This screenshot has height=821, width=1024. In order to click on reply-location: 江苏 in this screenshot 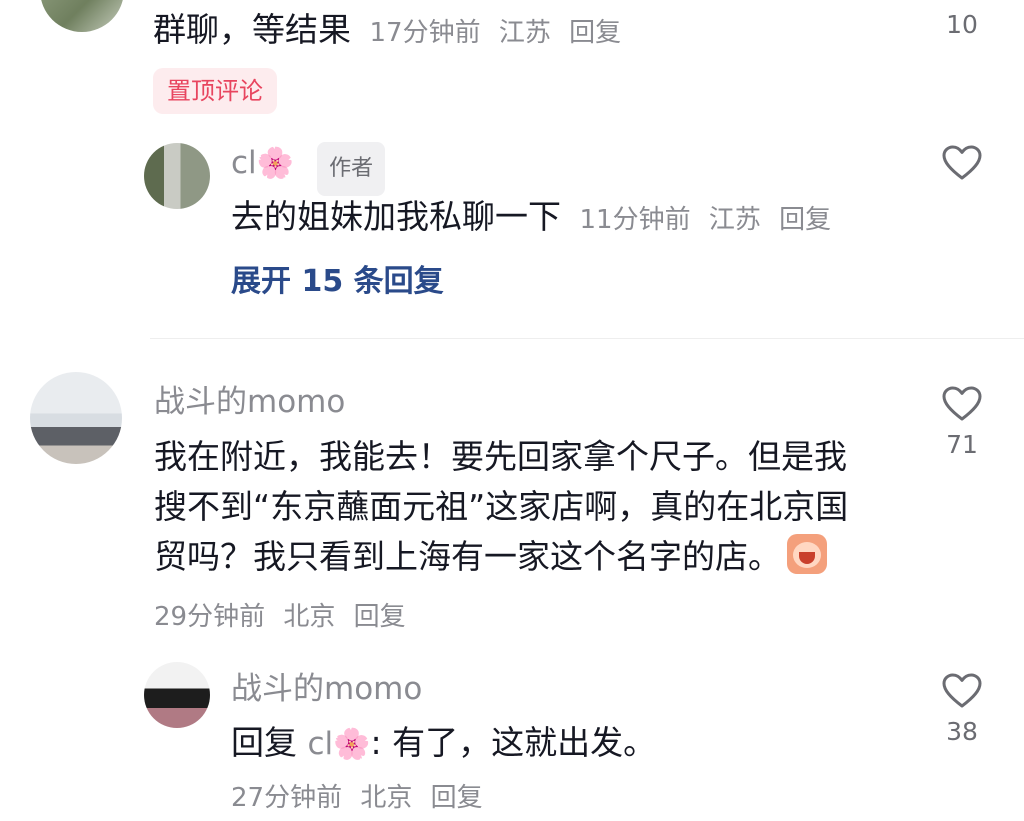, I will do `click(734, 220)`.